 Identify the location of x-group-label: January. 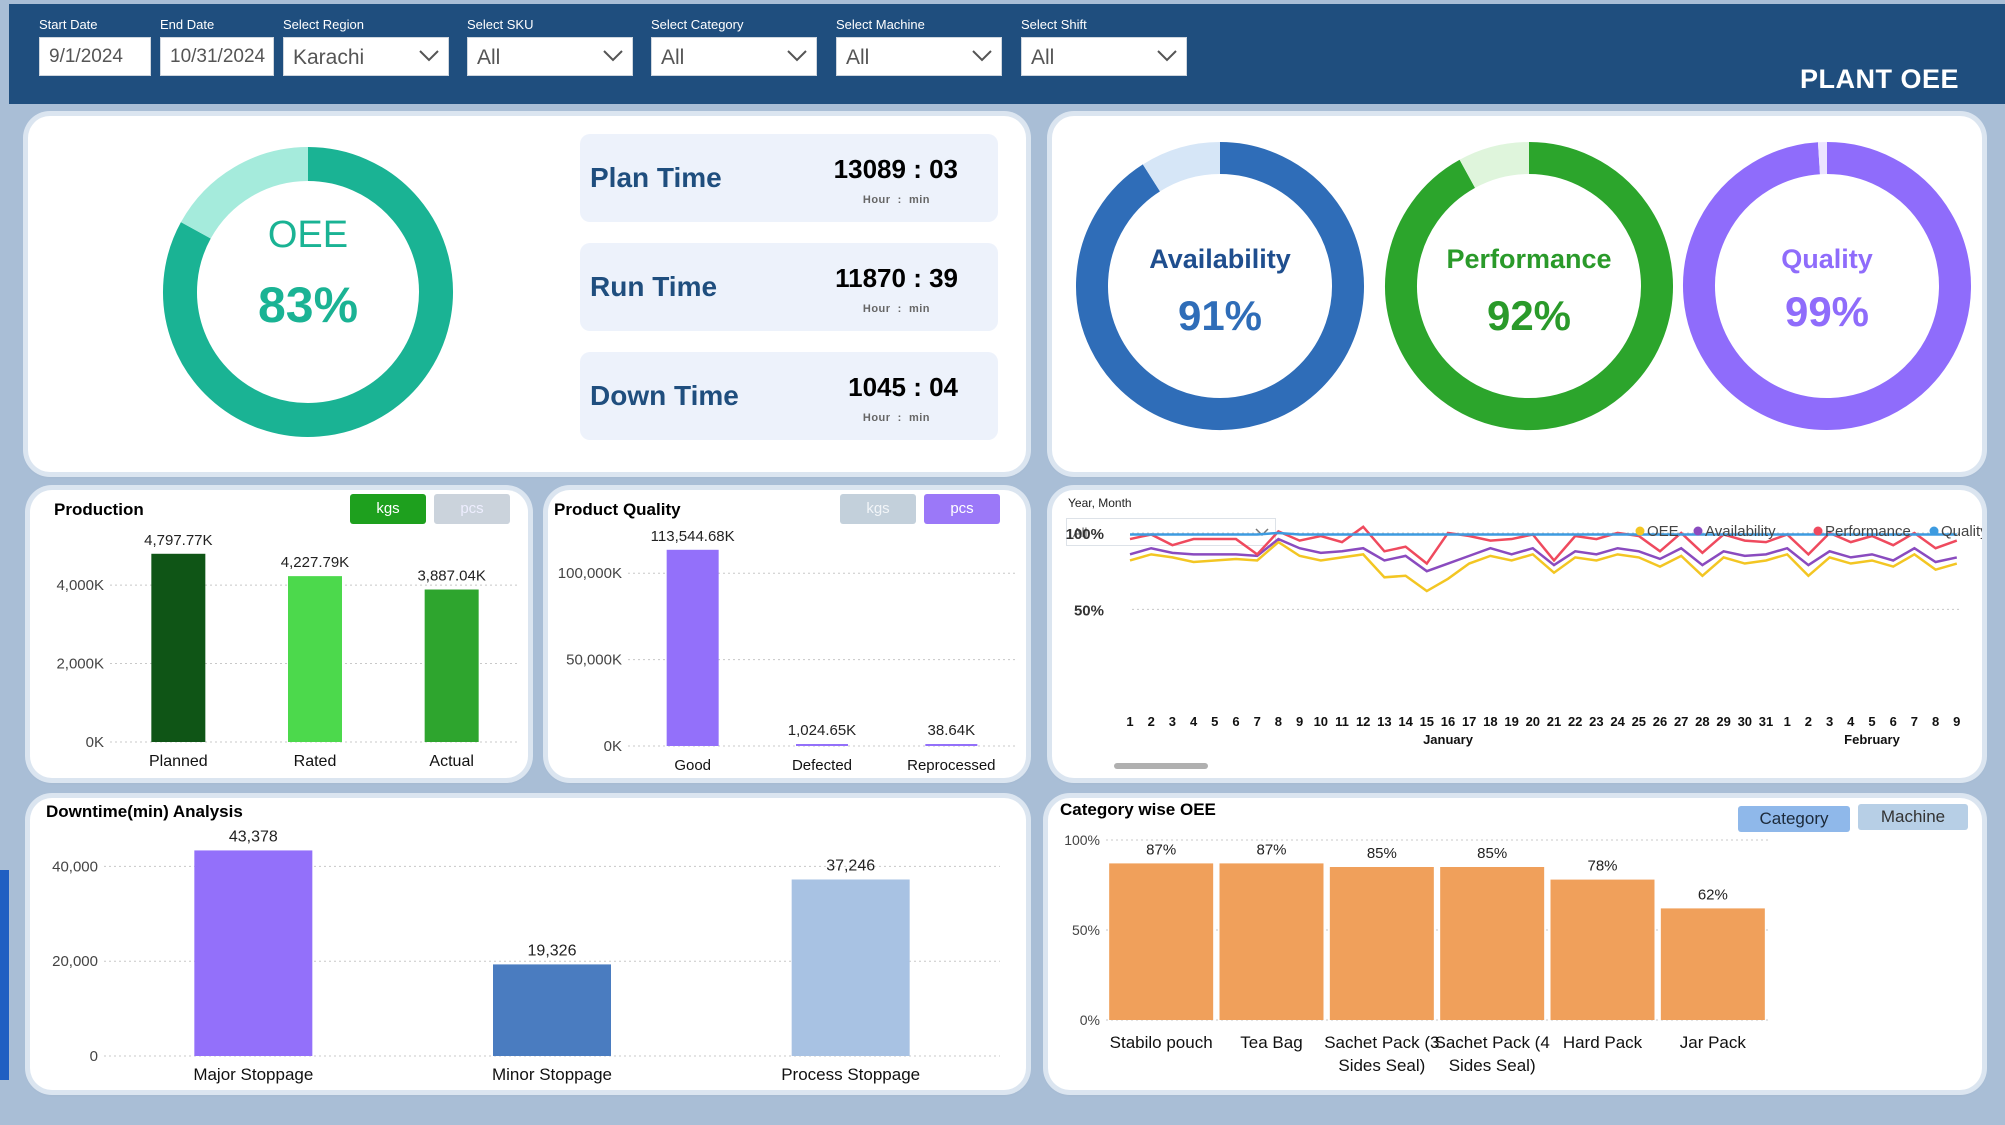
(1448, 739).